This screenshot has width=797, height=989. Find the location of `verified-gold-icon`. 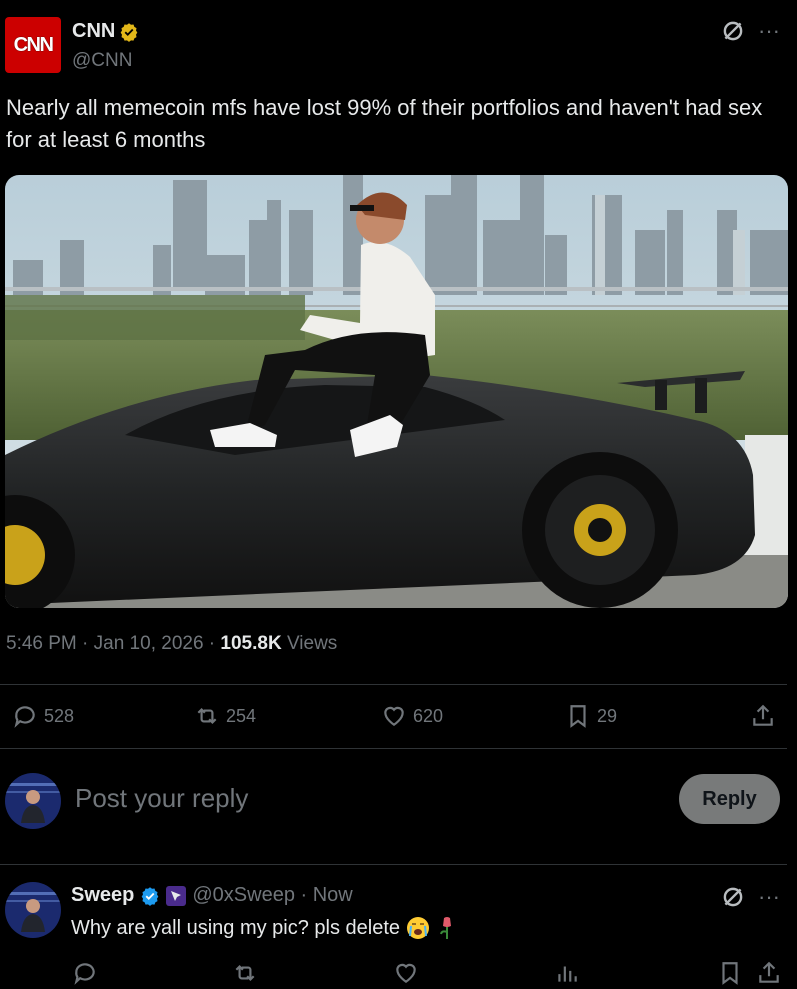

verified-gold-icon is located at coordinates (129, 32).